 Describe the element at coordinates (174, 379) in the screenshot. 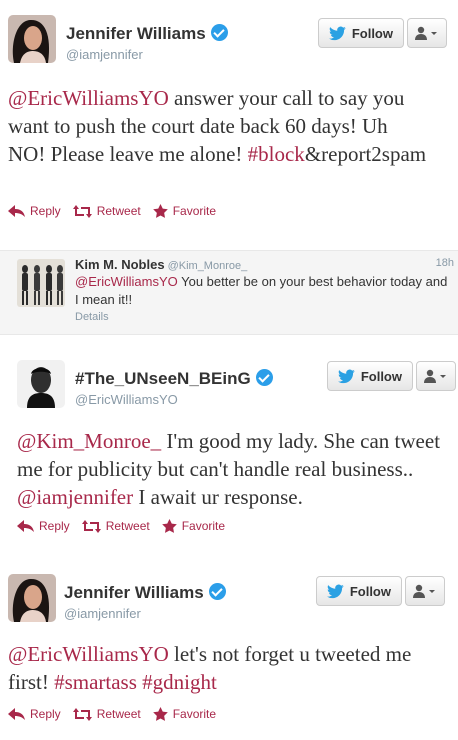

I see `display-name: #The_UNseeN_BEinG` at that location.